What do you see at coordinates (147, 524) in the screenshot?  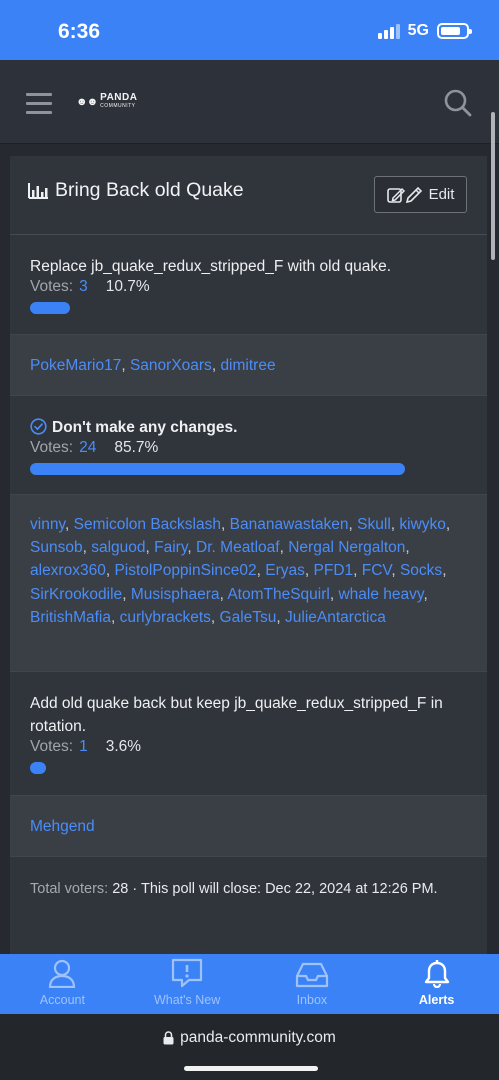 I see `voter-link: Semicolon Backslash` at bounding box center [147, 524].